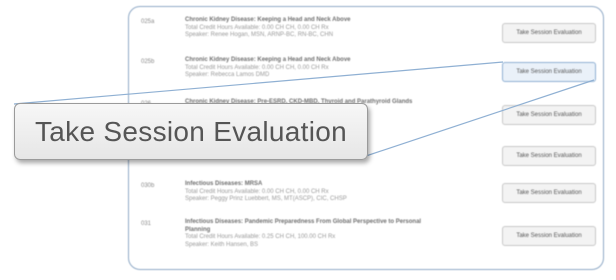 The height and width of the screenshot is (280, 616). I want to click on callout-zoom-box: Take Session Evaluation, so click(191, 131).